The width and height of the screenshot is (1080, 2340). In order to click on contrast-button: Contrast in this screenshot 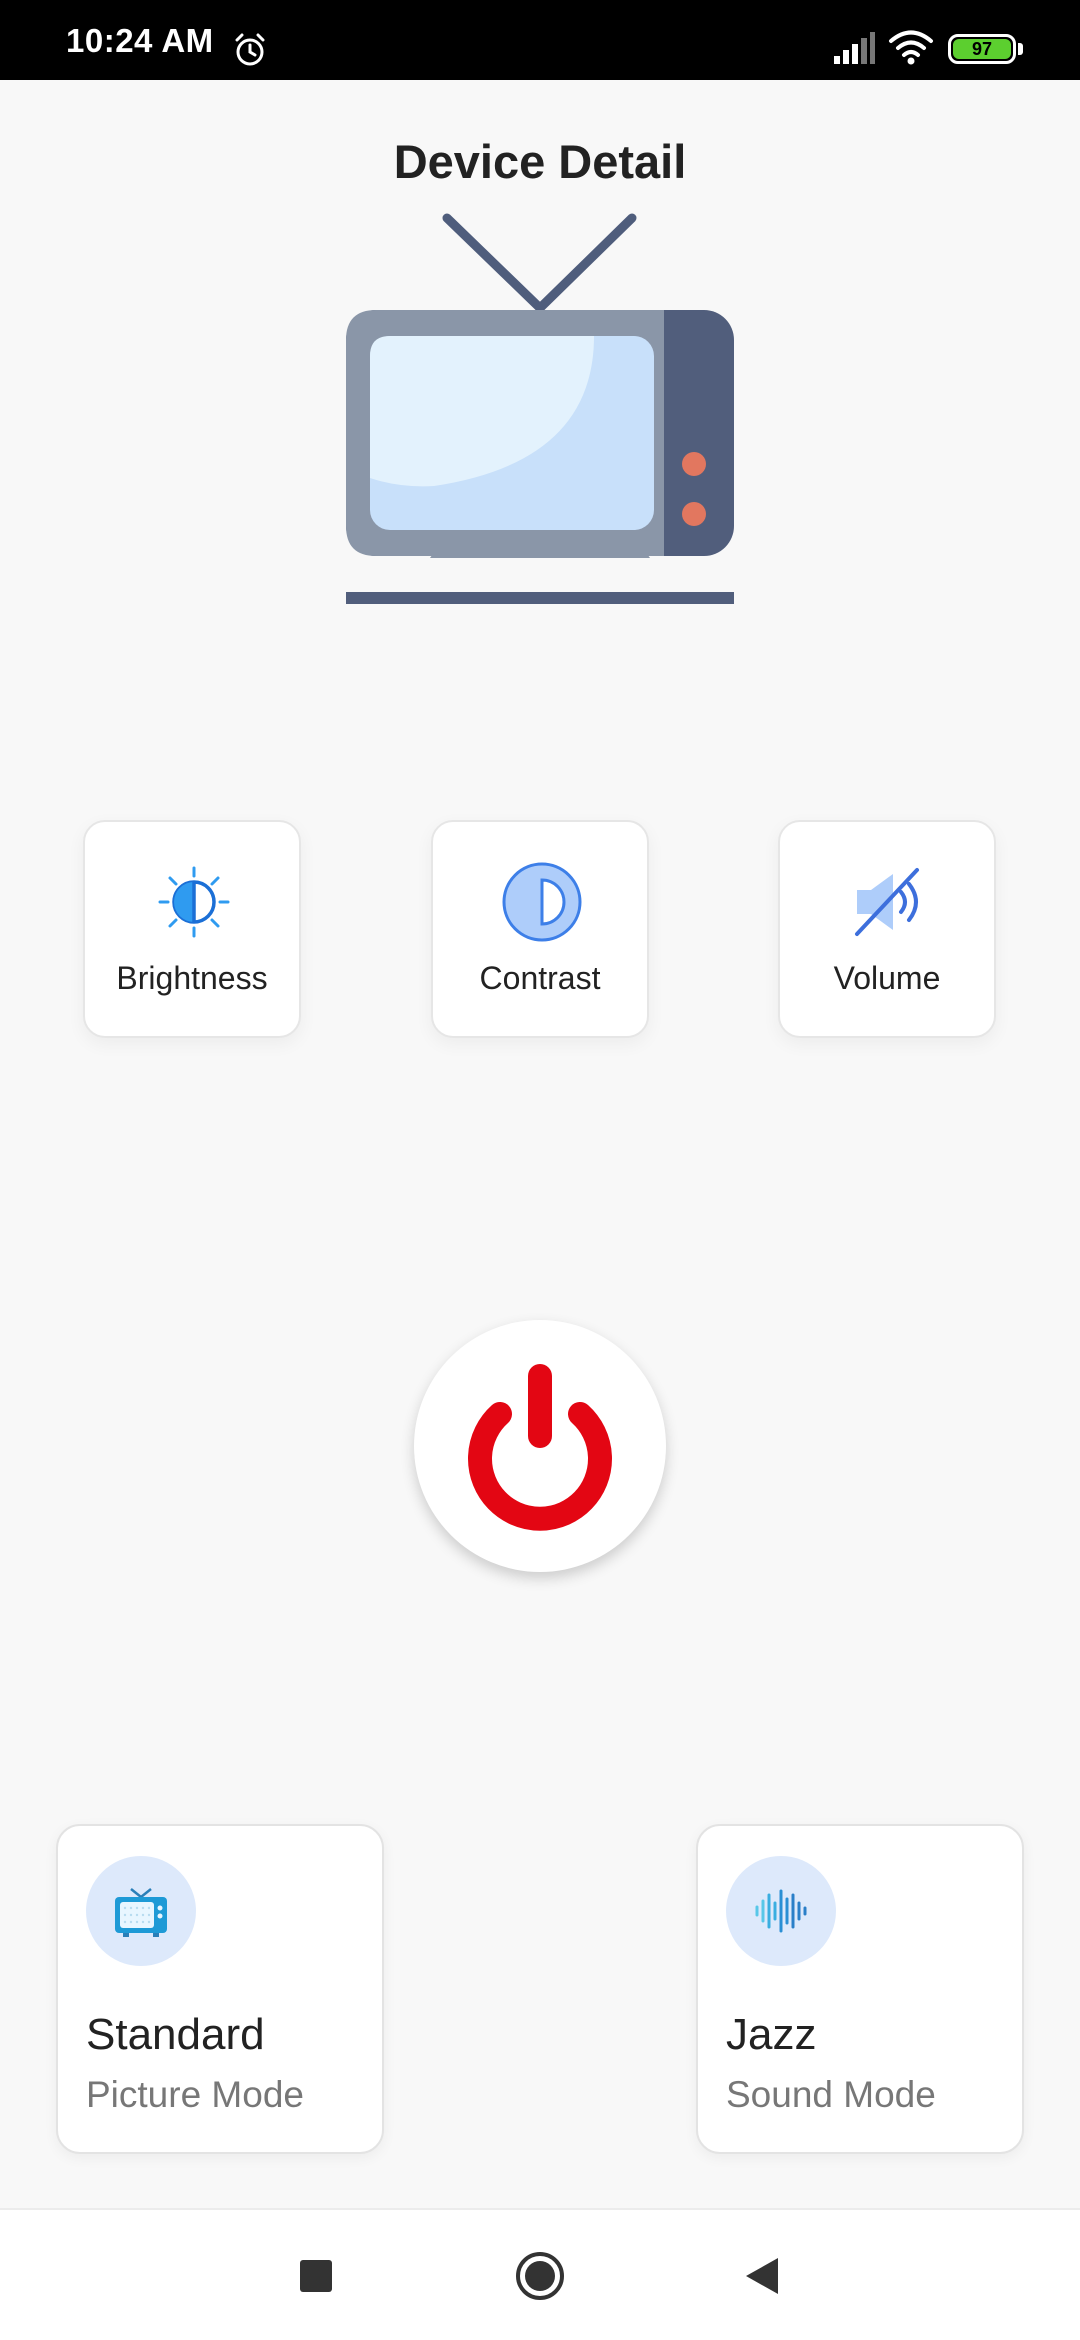, I will do `click(540, 929)`.